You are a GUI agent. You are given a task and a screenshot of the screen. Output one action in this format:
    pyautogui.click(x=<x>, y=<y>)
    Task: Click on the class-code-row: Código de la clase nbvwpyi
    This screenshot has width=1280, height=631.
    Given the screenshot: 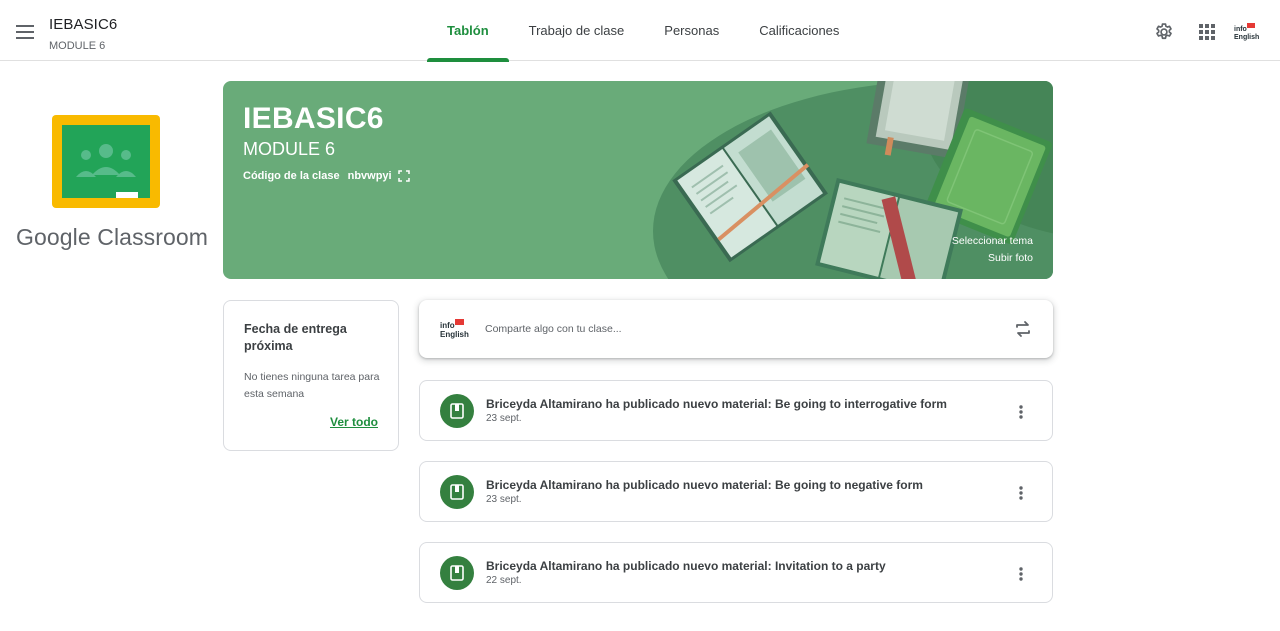 What is the action you would take?
    pyautogui.click(x=326, y=176)
    